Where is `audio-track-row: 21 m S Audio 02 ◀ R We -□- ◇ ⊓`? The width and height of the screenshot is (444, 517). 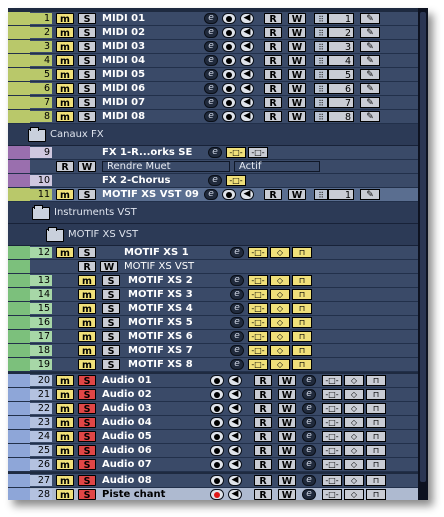
audio-track-row: 21 m S Audio 02 ◀ R We -□- ◇ ⊓ is located at coordinates (213, 395).